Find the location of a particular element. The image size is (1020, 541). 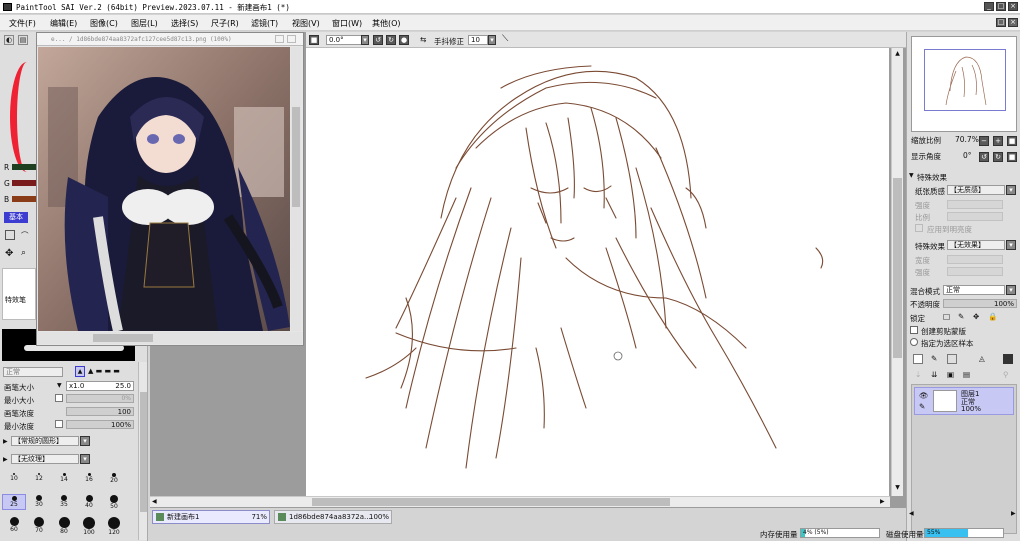

effect-strength-slider is located at coordinates (975, 271).